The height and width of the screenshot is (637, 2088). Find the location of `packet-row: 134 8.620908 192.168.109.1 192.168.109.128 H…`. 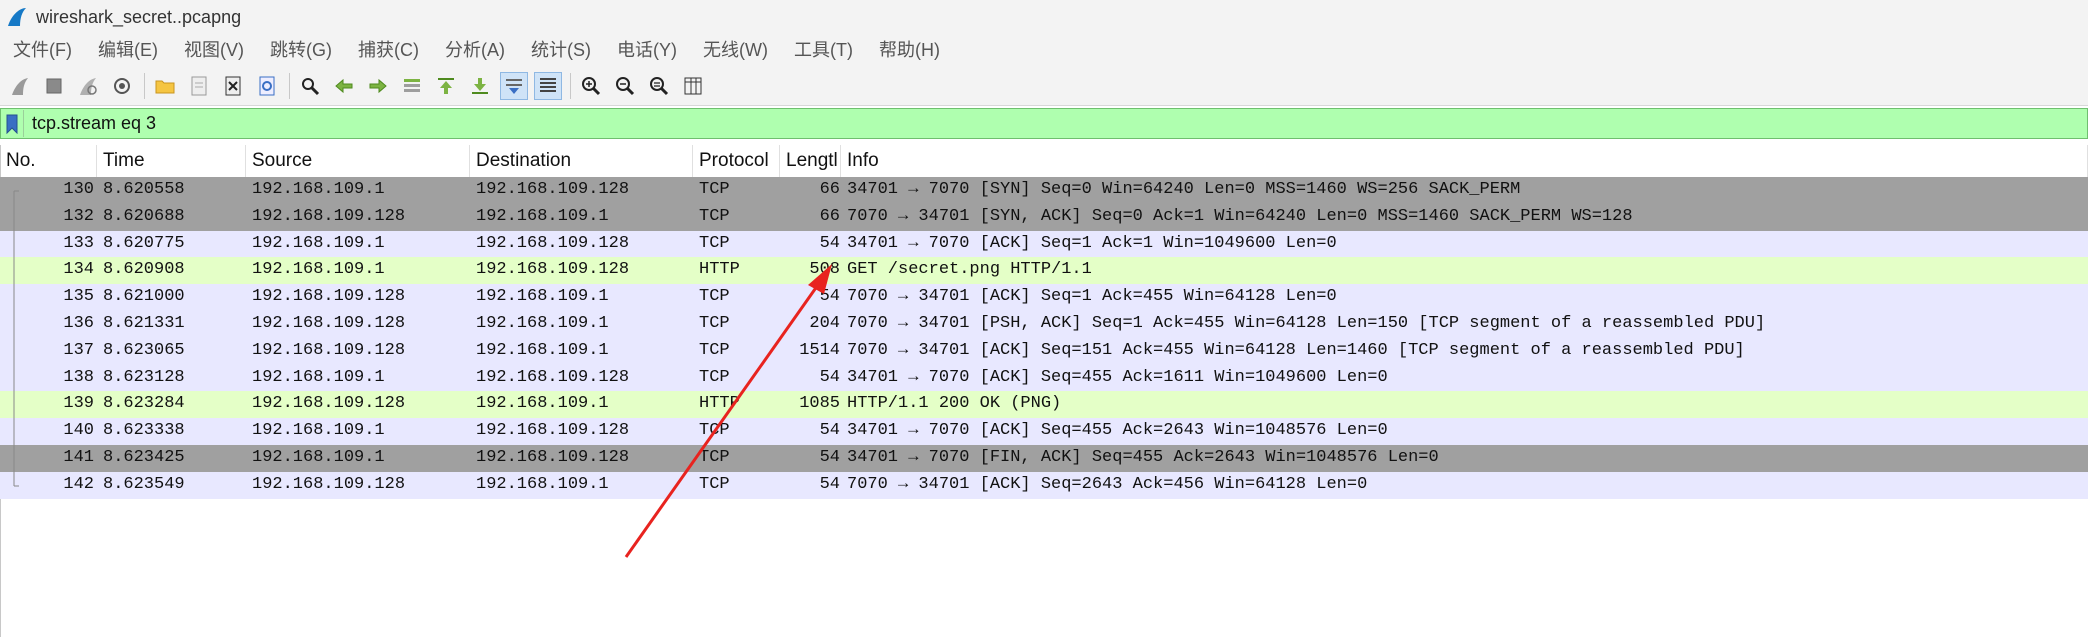

packet-row: 134 8.620908 192.168.109.1 192.168.109.128 H… is located at coordinates (1044, 271).